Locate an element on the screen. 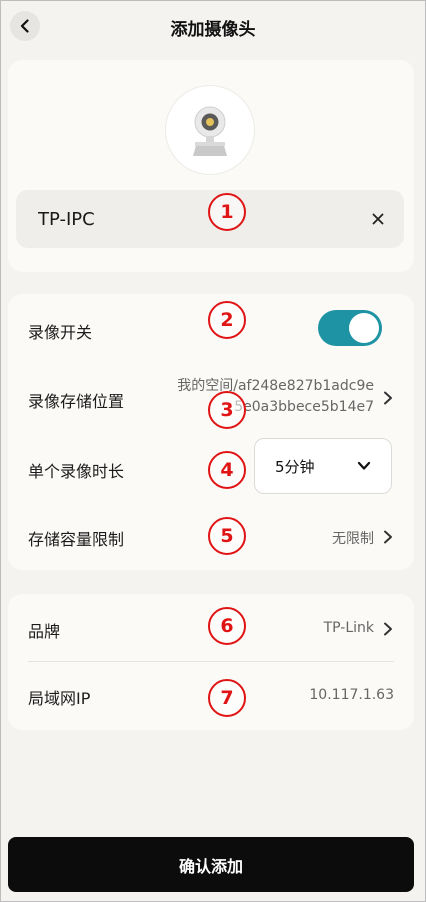 The width and height of the screenshot is (426, 902). lan-ip-label: 局域网IP is located at coordinates (59, 698).